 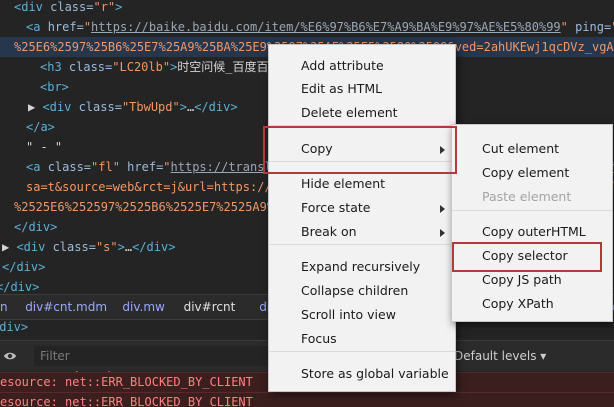 I want to click on submenu-item-label: Copy JS path, so click(x=522, y=279).